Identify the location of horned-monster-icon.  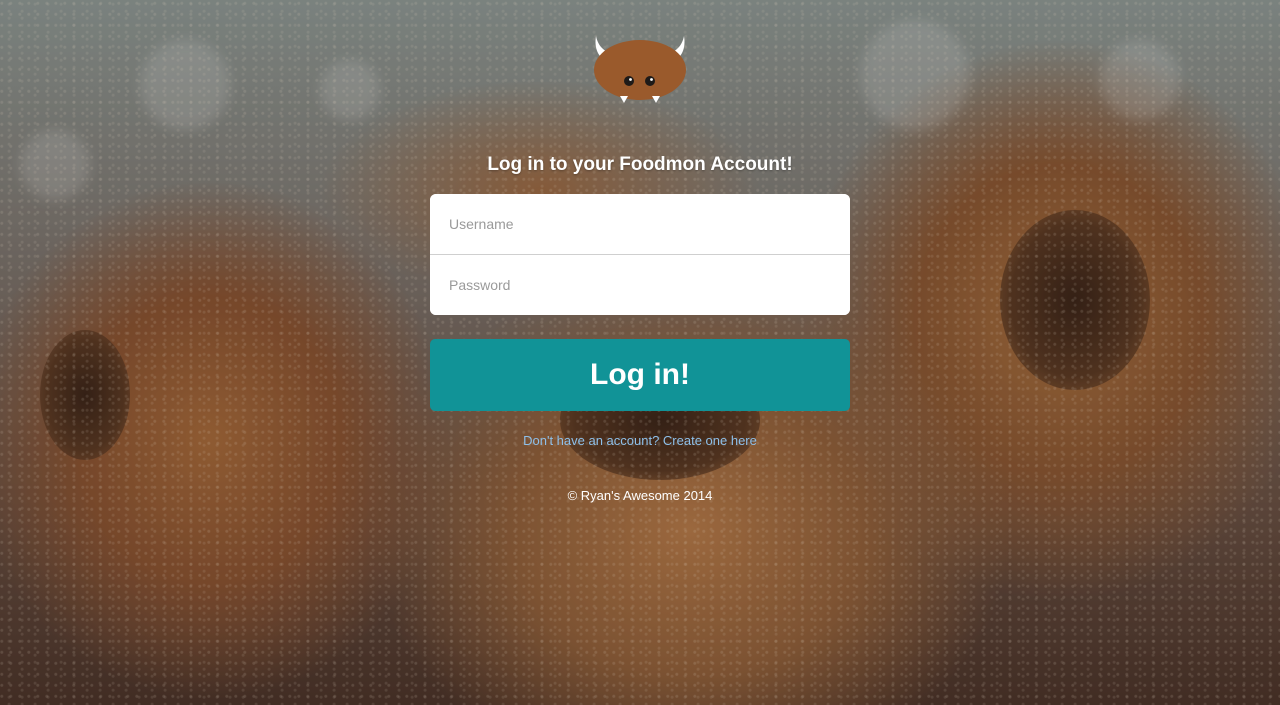
(640, 69).